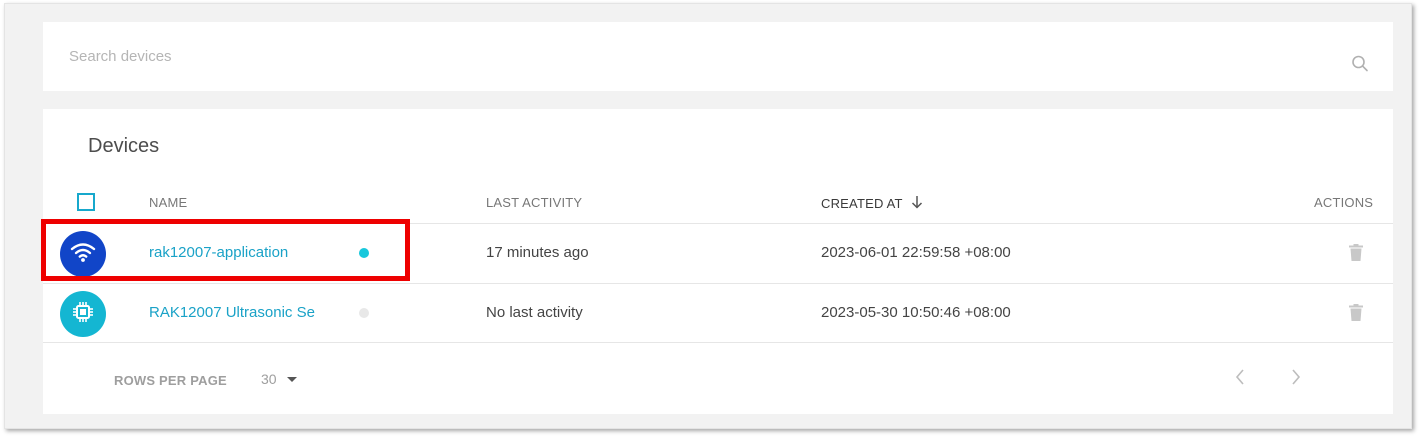 The image size is (1419, 436). I want to click on caret-down-icon, so click(291, 379).